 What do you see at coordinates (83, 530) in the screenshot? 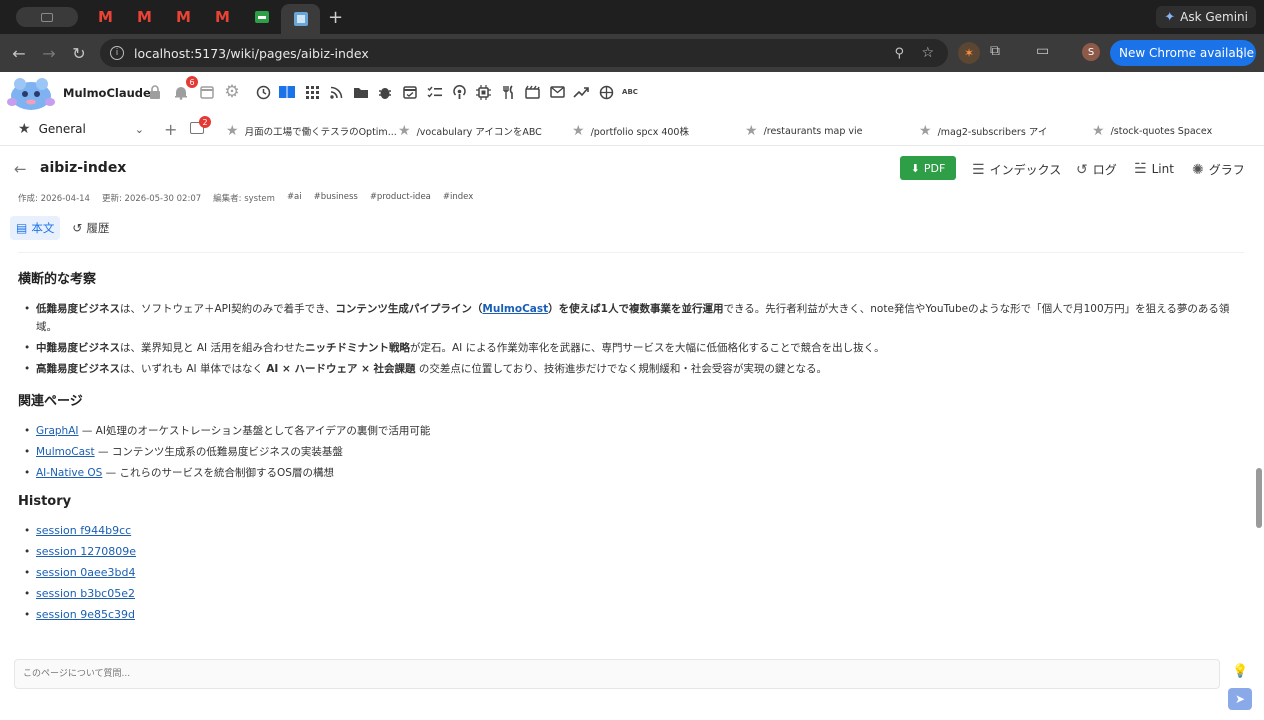
I see `session-link: session f944b9cc` at bounding box center [83, 530].